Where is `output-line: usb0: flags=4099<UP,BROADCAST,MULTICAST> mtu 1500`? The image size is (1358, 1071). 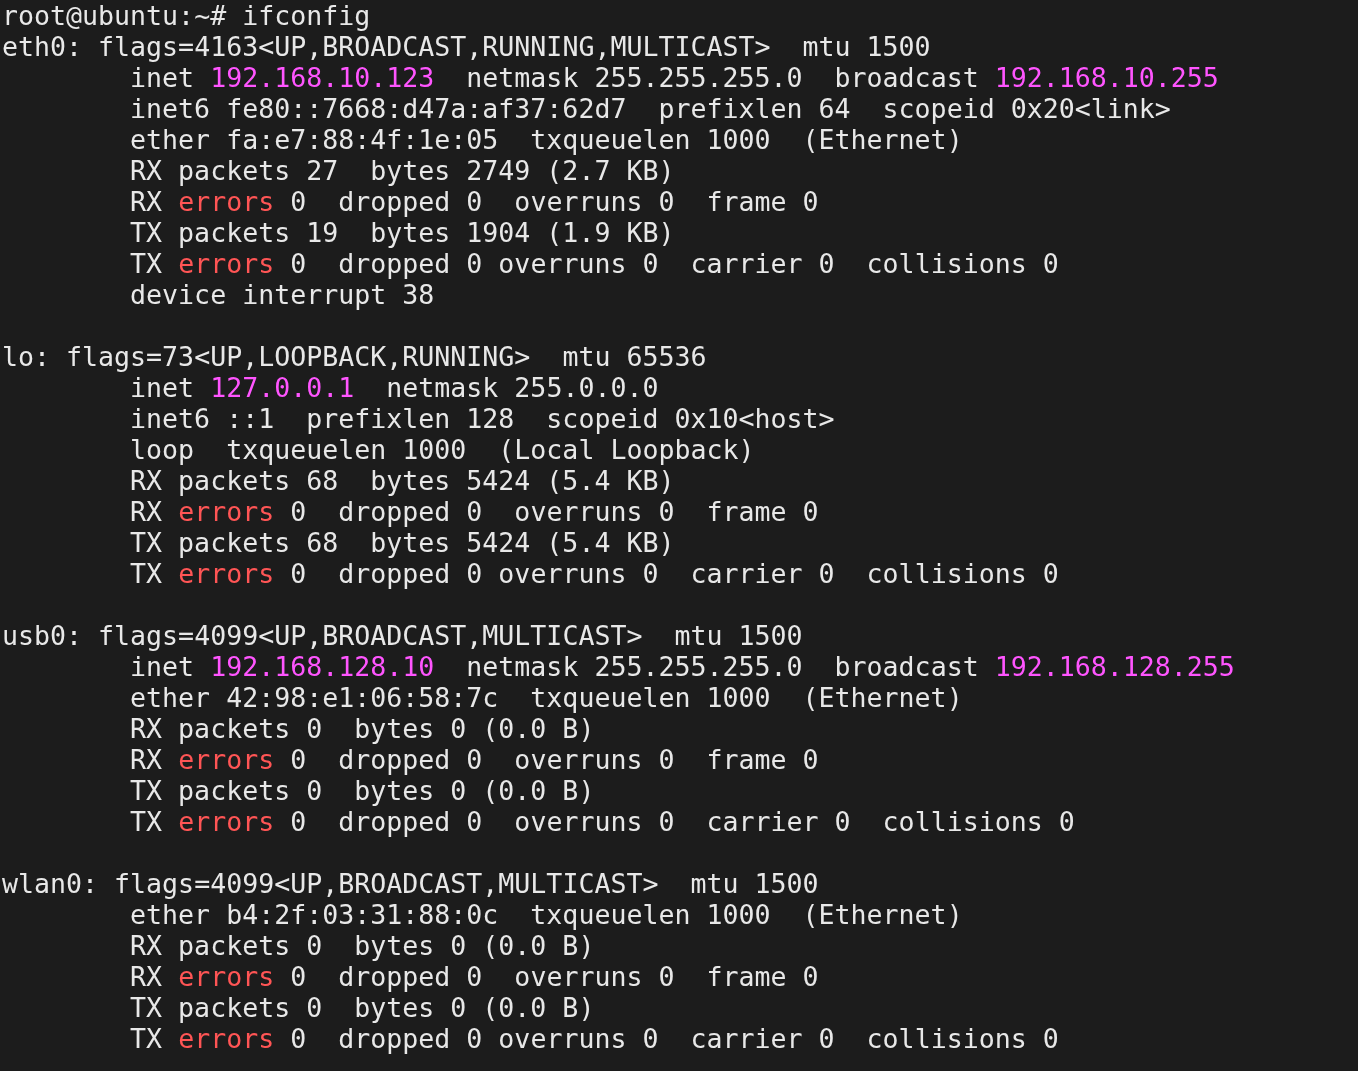
output-line: usb0: flags=4099<UP,BROADCAST,MULTICAST> mtu 1500 is located at coordinates (402, 635).